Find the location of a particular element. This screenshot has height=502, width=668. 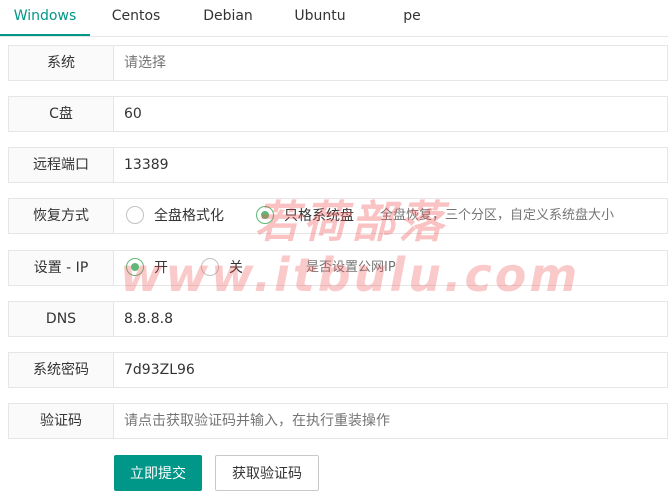

captcha-input is located at coordinates (390, 421).